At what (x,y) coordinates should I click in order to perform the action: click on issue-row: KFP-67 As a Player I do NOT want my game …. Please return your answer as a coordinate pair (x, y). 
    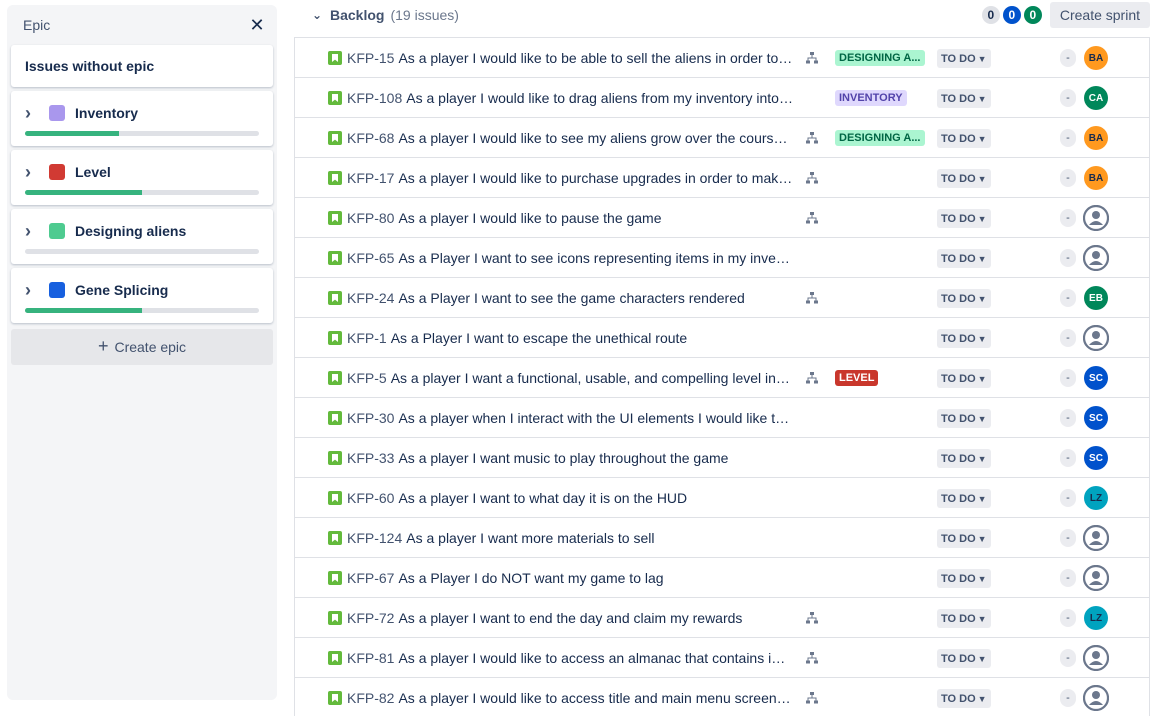
    Looking at the image, I should click on (722, 578).